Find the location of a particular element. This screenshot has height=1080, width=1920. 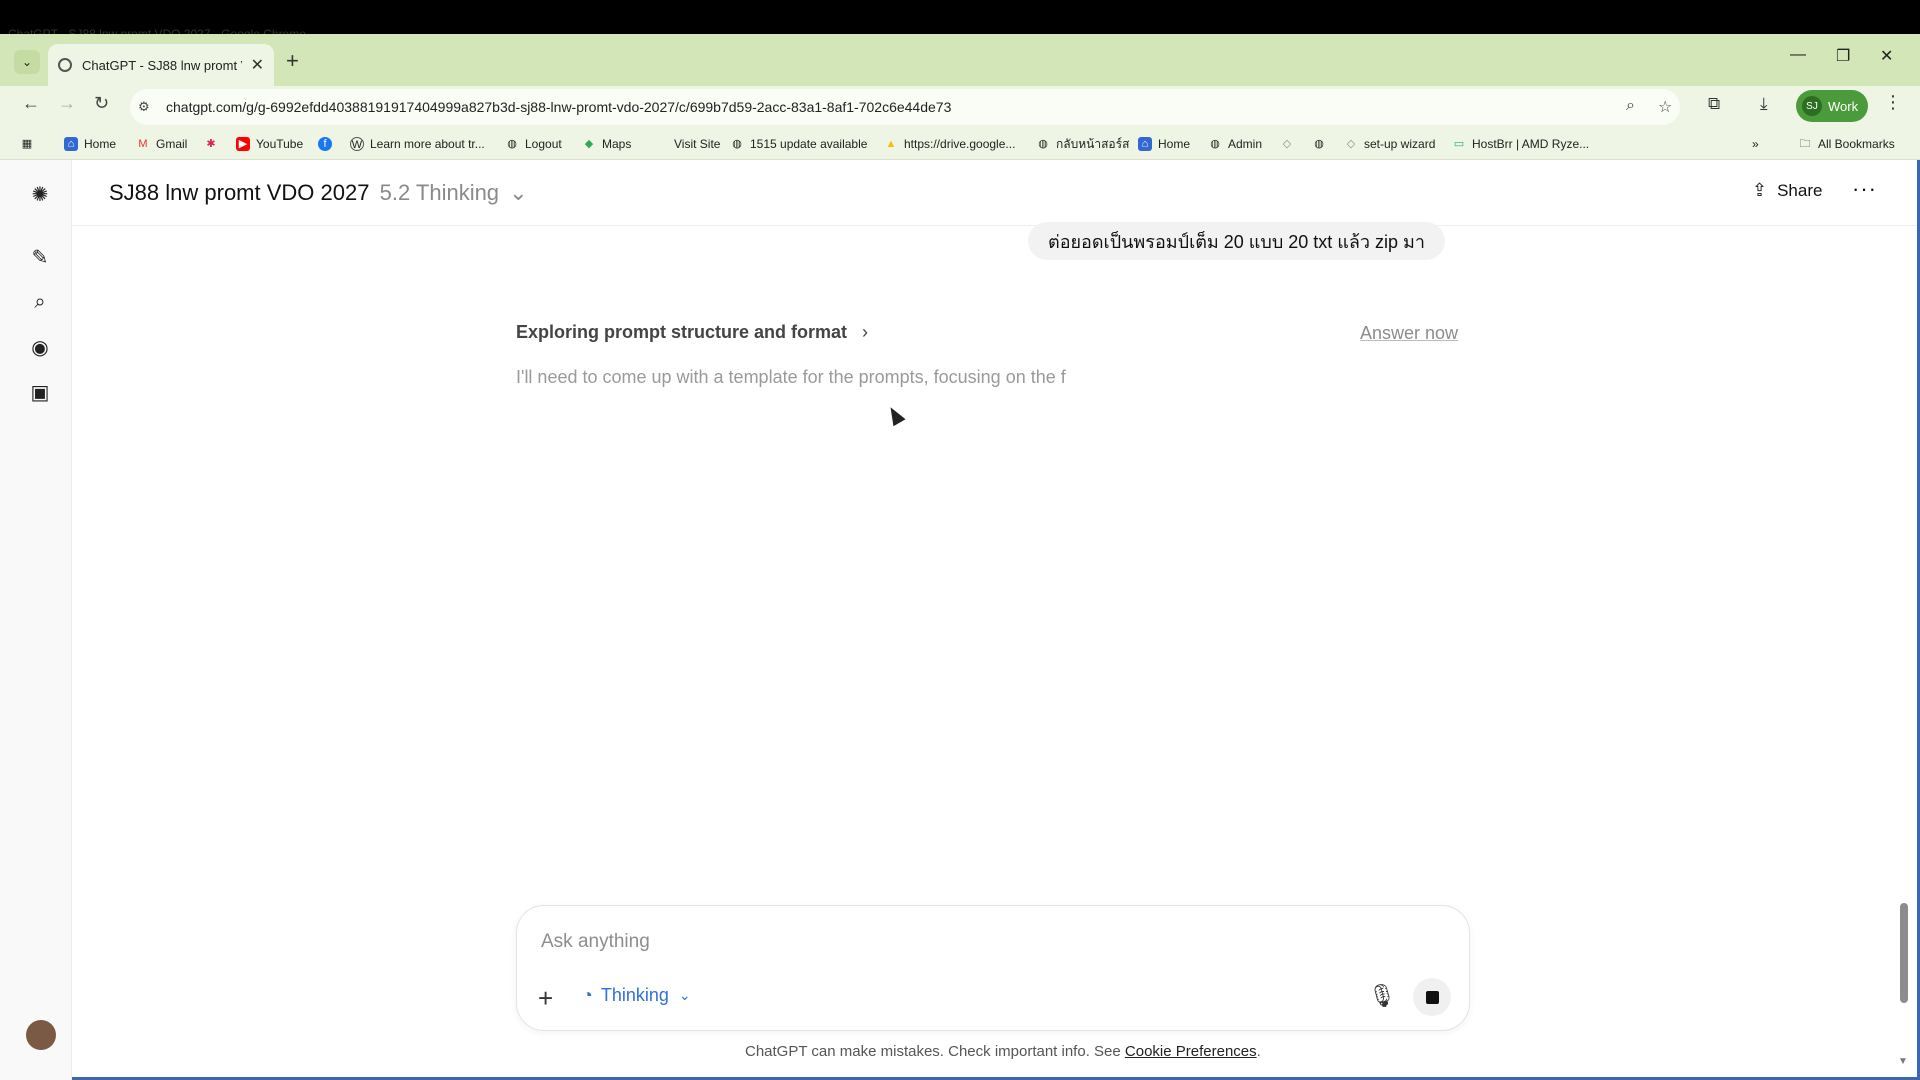

bookmark-slack: ✱ is located at coordinates (214, 144).